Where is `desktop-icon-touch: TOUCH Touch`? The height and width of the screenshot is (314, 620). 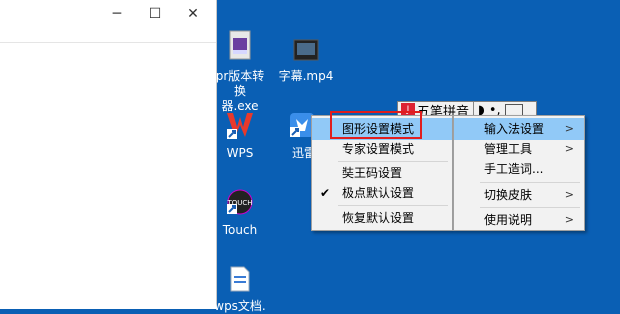 desktop-icon-touch: TOUCH Touch is located at coordinates (240, 213).